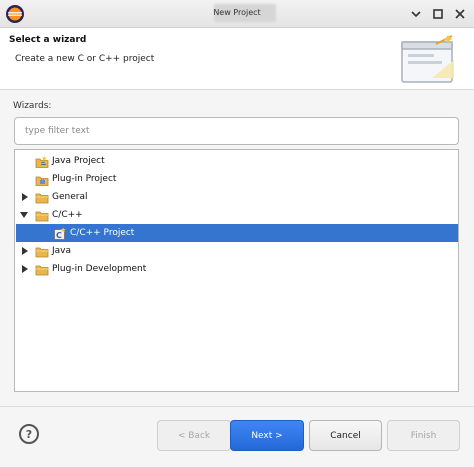  Describe the element at coordinates (84, 179) in the screenshot. I see `tree-item-label: Plug-in Project` at that location.